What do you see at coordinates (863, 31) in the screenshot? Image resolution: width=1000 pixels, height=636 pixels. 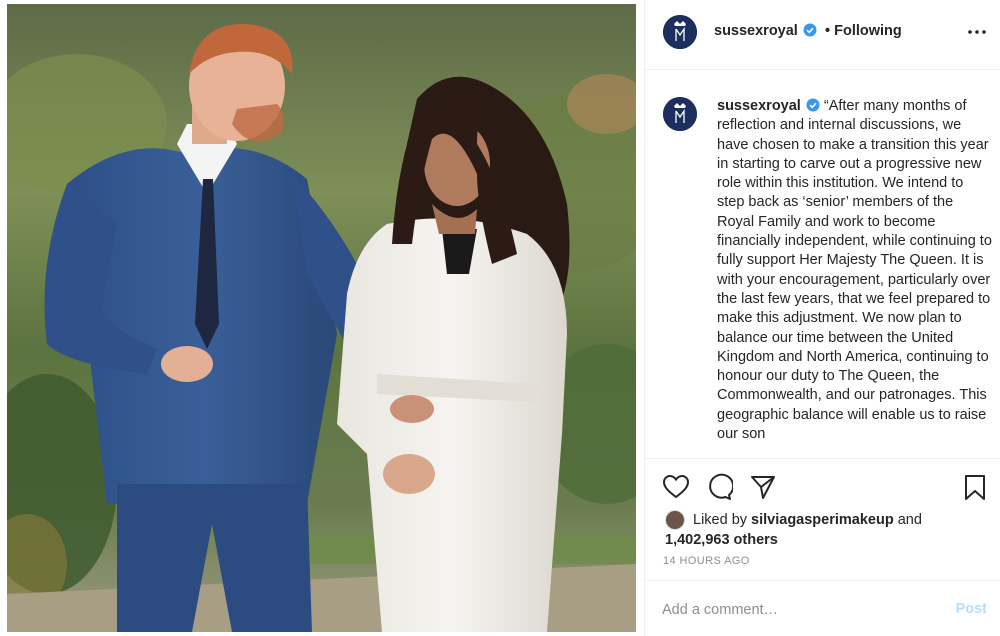 I see `follow-status: • Following` at bounding box center [863, 31].